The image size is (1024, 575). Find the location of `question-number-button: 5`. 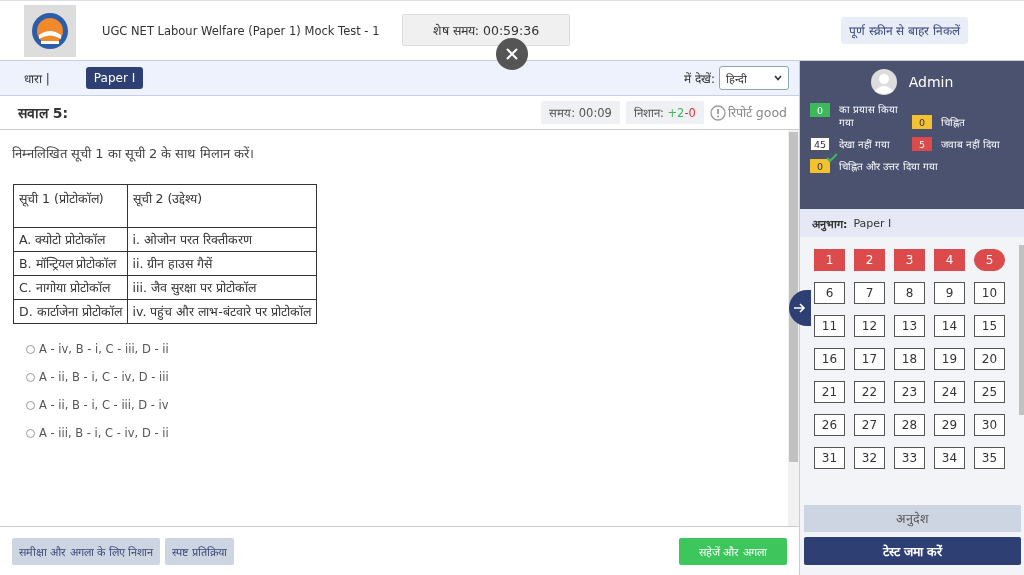

question-number-button: 5 is located at coordinates (989, 260).